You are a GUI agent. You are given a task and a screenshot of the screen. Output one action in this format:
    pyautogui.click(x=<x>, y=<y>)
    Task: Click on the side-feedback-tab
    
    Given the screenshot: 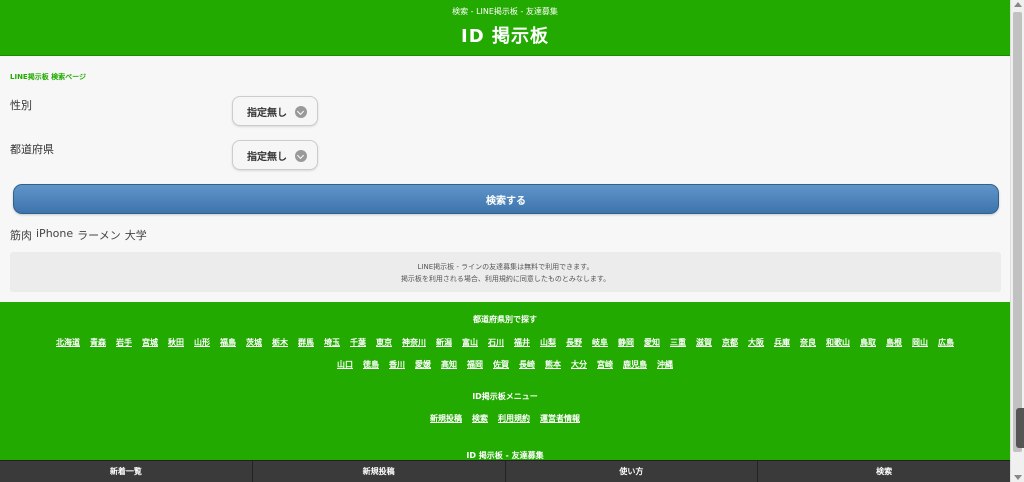 What is the action you would take?
    pyautogui.click(x=1020, y=428)
    